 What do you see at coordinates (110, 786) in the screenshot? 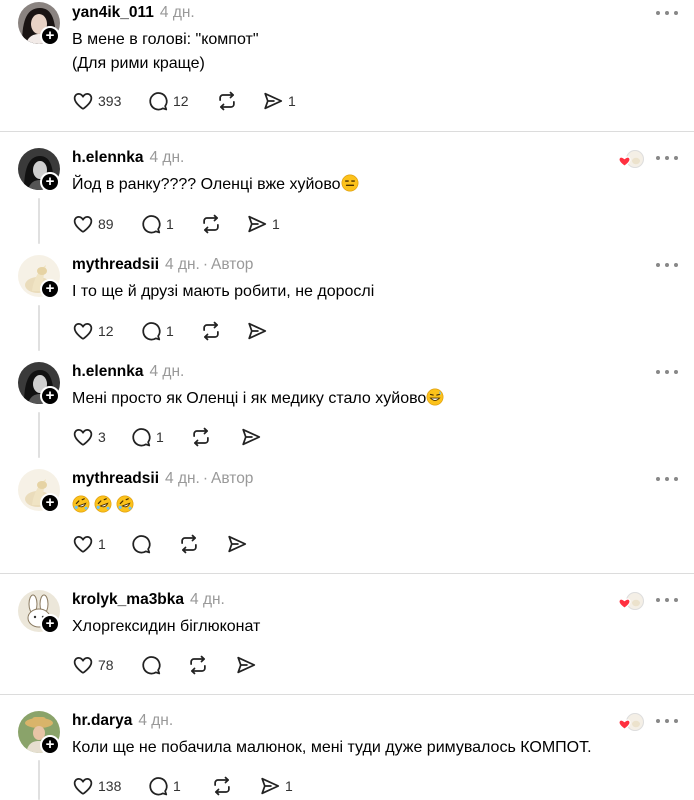
I see `like-count: 138` at bounding box center [110, 786].